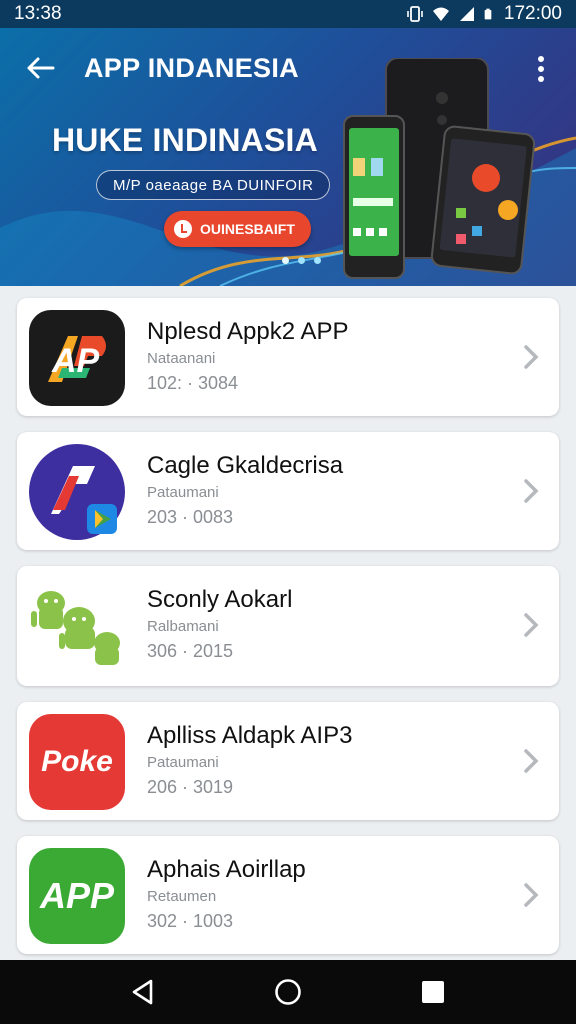  Describe the element at coordinates (38, 13) in the screenshot. I see `status-time: 13:38` at that location.